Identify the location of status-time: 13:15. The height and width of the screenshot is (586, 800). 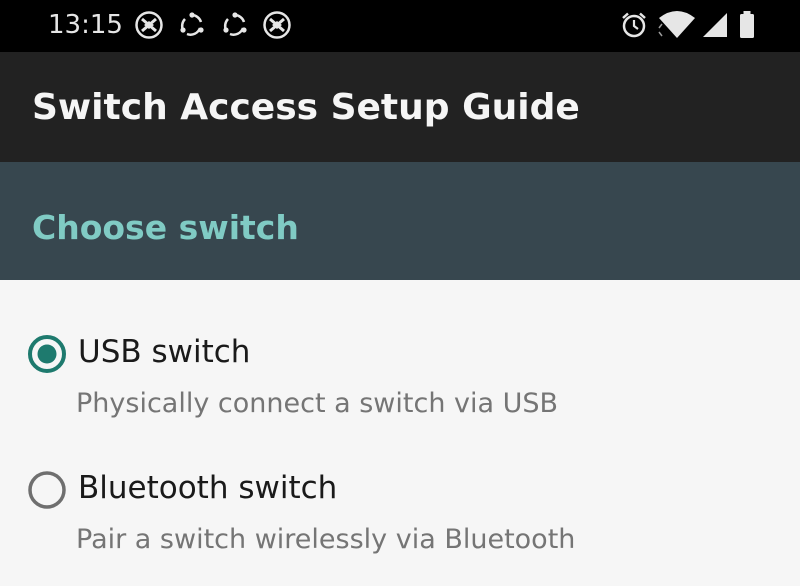
(85, 25).